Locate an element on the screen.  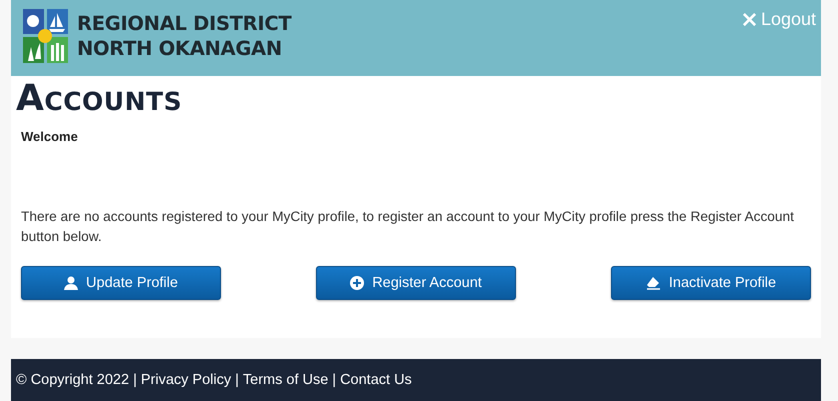
page-title: Accounts is located at coordinates (100, 97).